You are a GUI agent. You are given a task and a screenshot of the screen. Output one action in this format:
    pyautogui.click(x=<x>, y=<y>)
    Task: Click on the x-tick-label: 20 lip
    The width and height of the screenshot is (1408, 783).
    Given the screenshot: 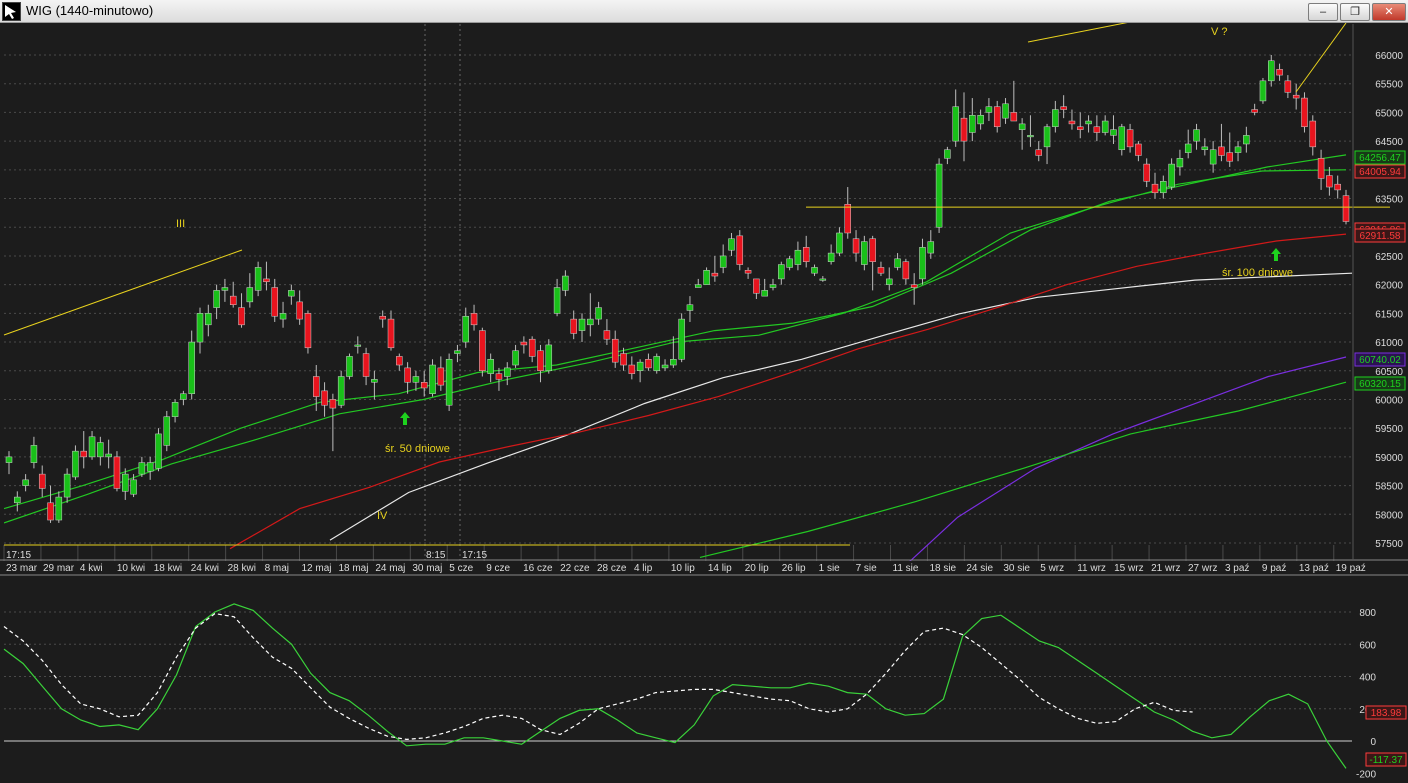 What is the action you would take?
    pyautogui.click(x=757, y=568)
    